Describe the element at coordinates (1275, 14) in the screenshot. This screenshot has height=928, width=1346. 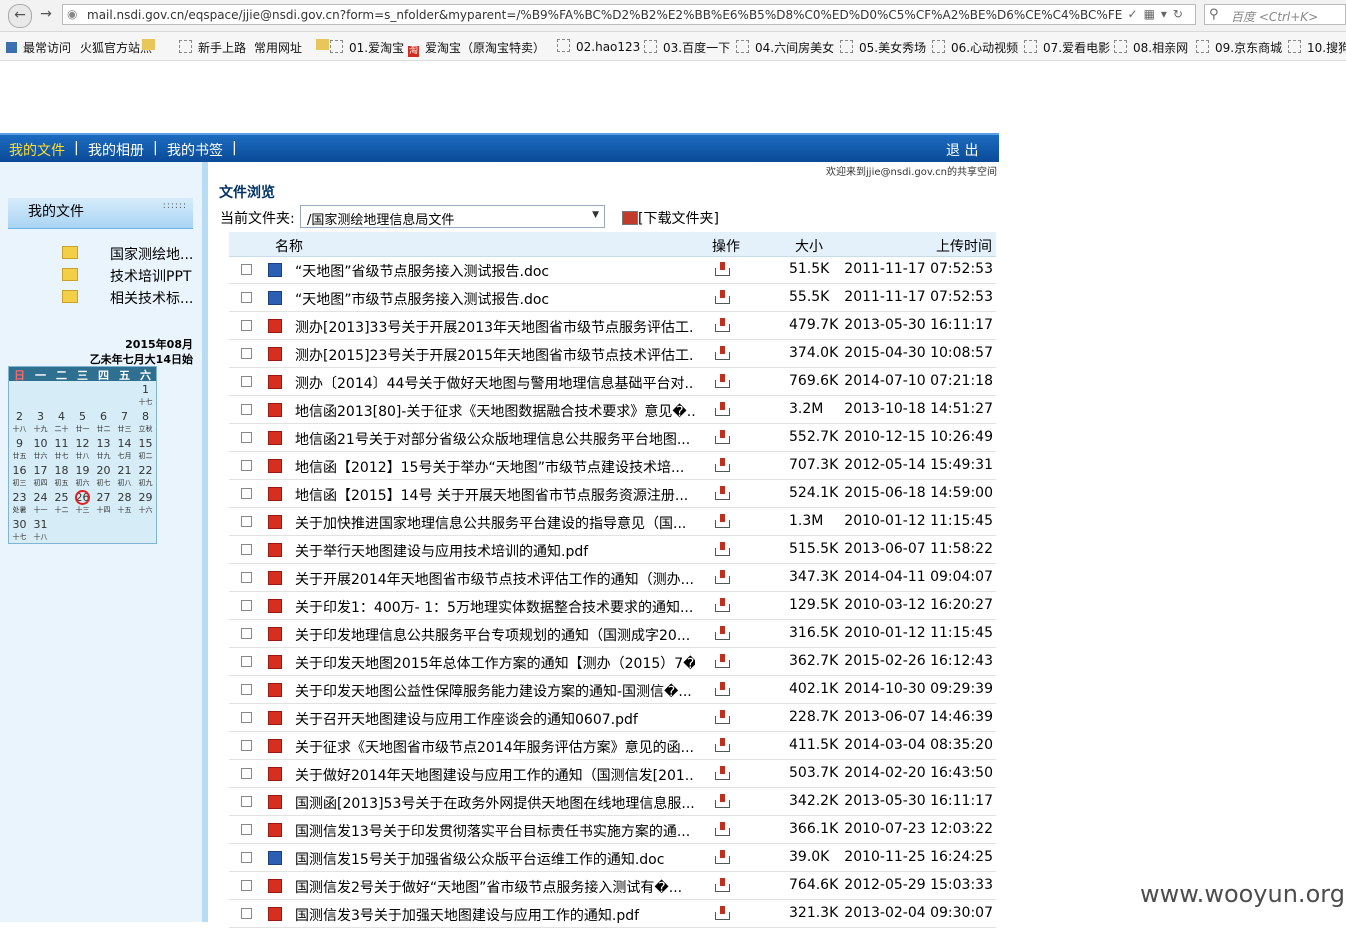
I see `search-box: ⚲ 百度 <Ctrl+K>` at that location.